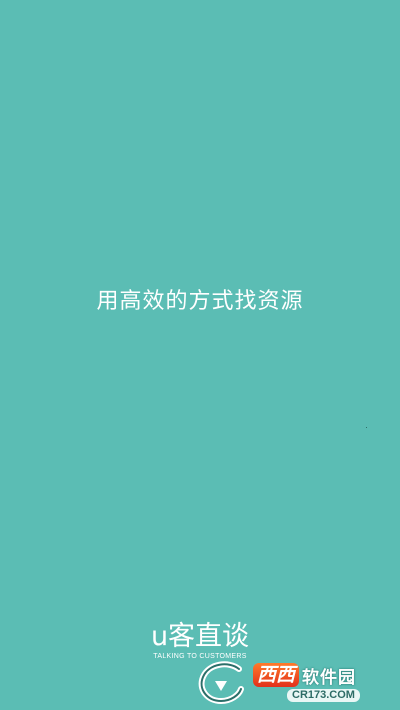  I want to click on watermark-url: CR173.COM, so click(323, 695).